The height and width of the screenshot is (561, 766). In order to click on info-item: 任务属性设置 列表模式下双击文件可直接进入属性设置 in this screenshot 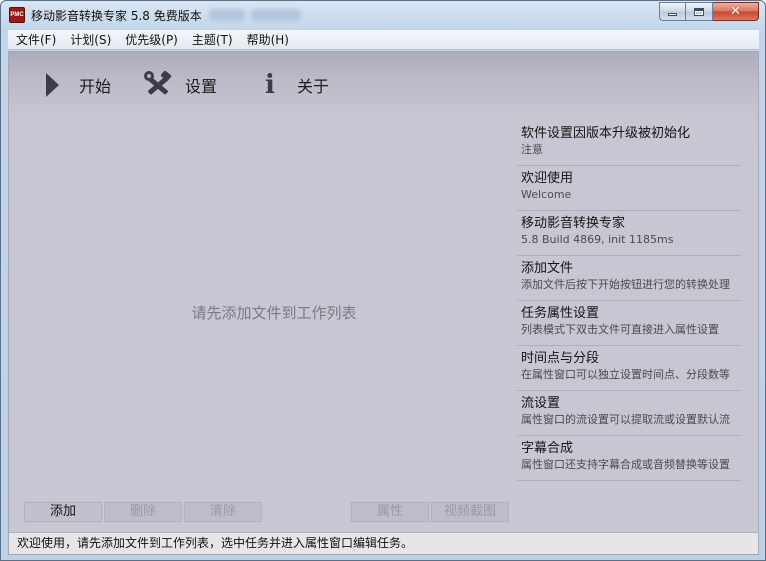, I will do `click(629, 323)`.